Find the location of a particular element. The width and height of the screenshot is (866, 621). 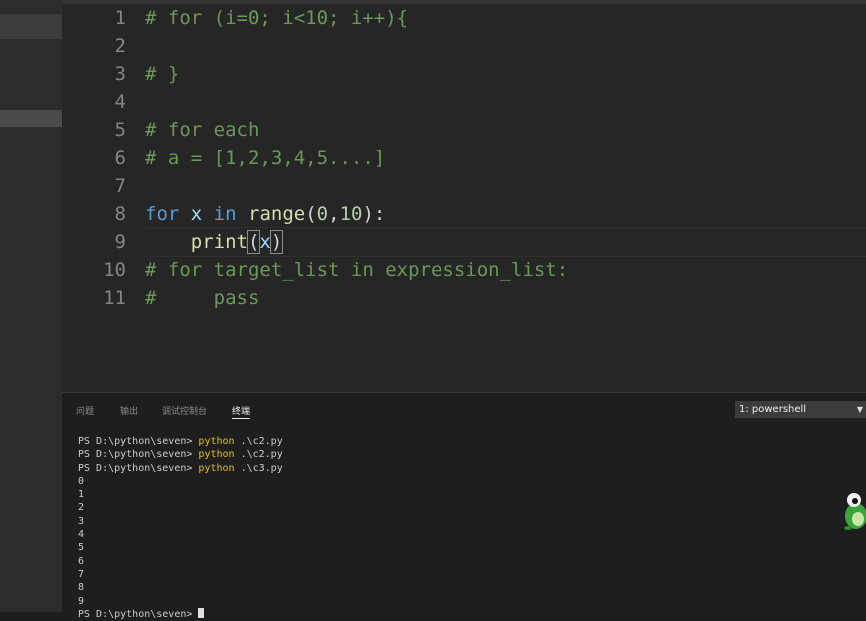

terminal-line: 1 is located at coordinates (468, 494).